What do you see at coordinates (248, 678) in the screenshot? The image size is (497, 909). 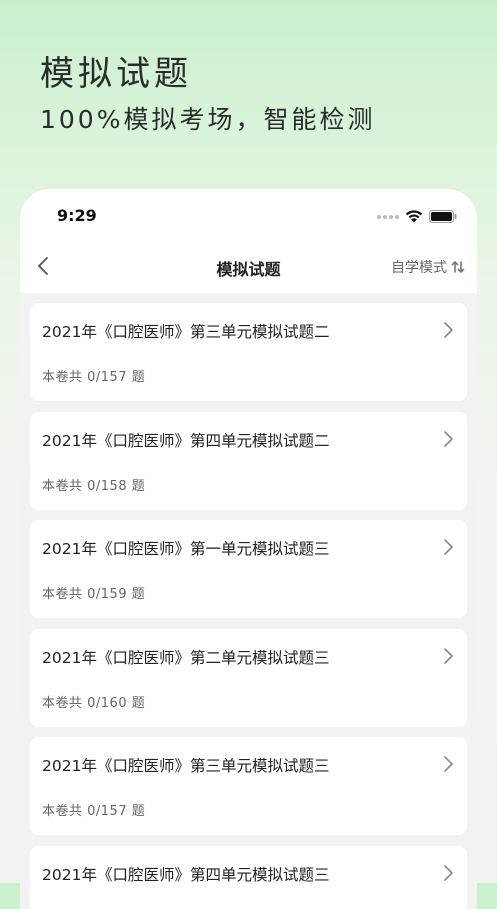 I see `list-item: 2021年《口腔医师》第二单元模拟试题三 本卷共 0/160 题` at bounding box center [248, 678].